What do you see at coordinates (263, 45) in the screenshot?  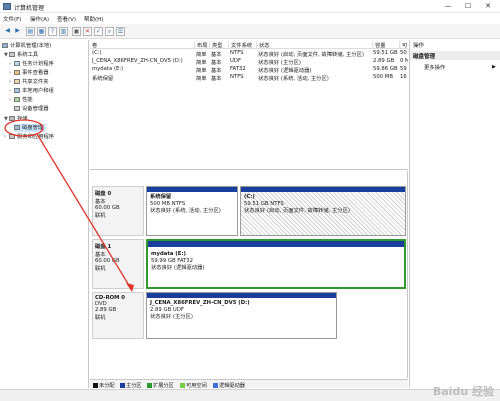 I see `column-status: 状态` at bounding box center [263, 45].